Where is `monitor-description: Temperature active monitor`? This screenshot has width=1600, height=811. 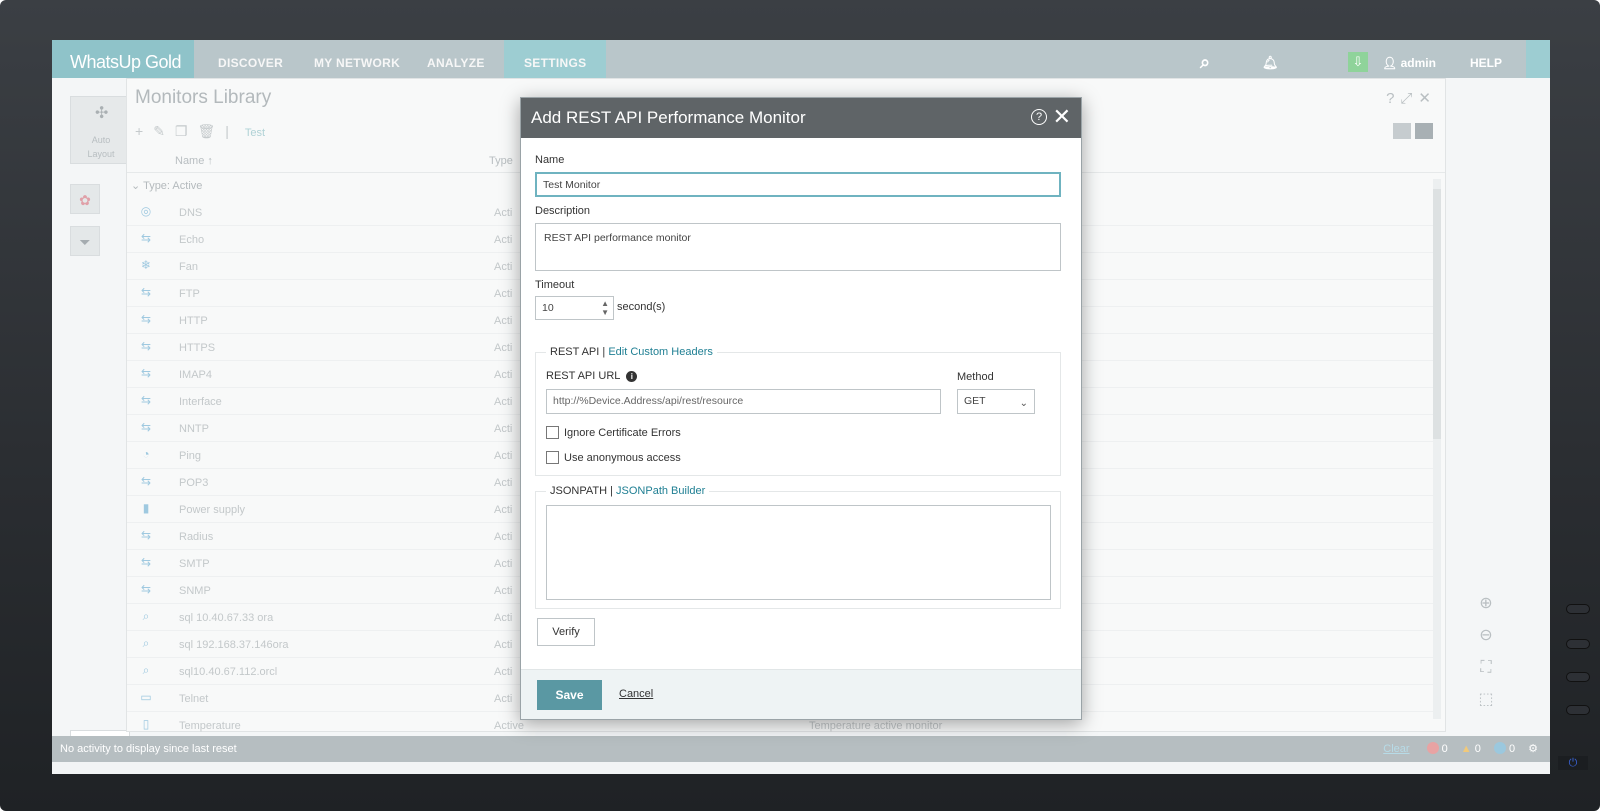
monitor-description: Temperature active monitor is located at coordinates (876, 726).